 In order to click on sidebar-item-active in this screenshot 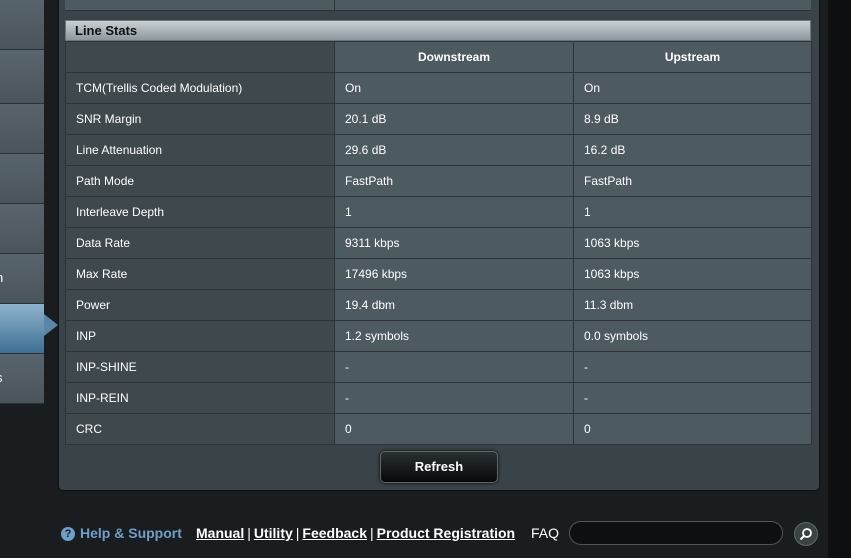, I will do `click(22, 329)`.